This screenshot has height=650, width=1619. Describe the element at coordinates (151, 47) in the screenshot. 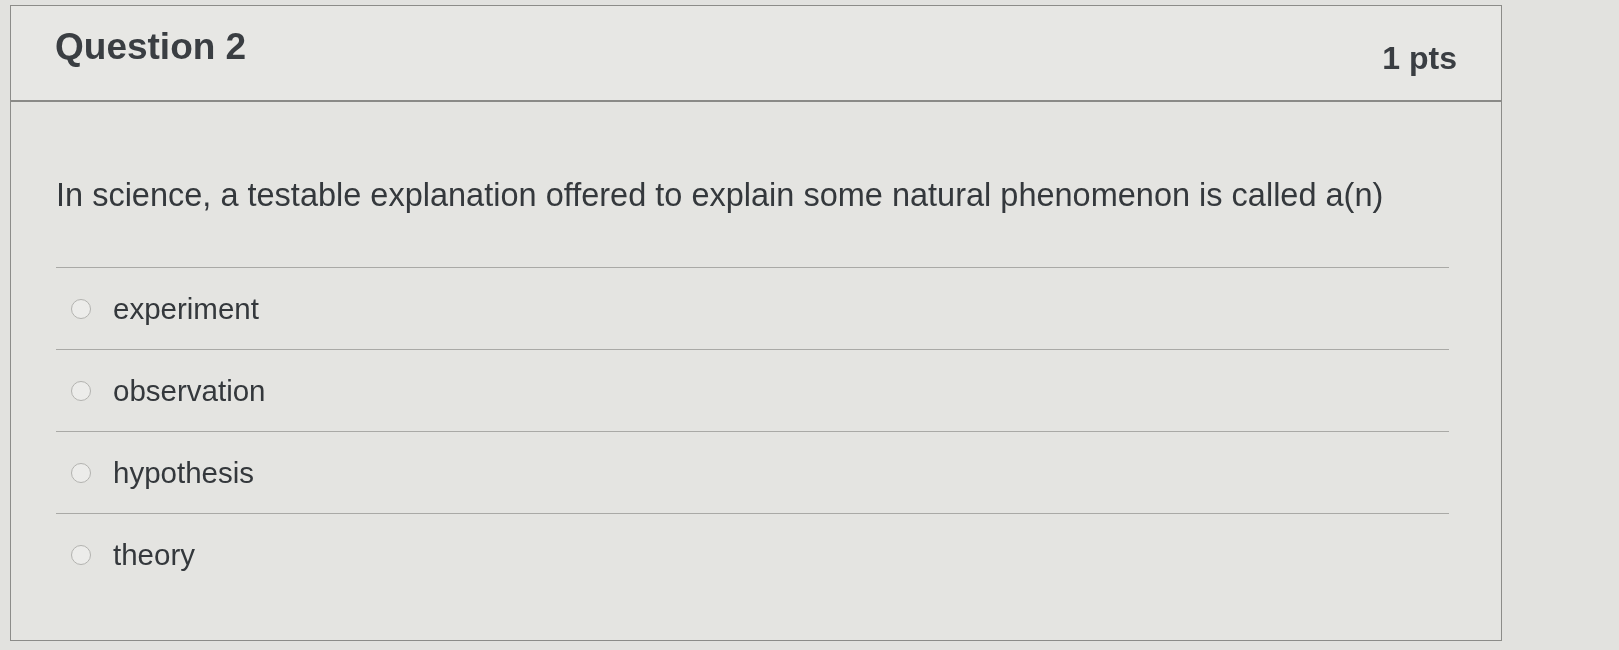

I see `question-title: Question 2` at that location.